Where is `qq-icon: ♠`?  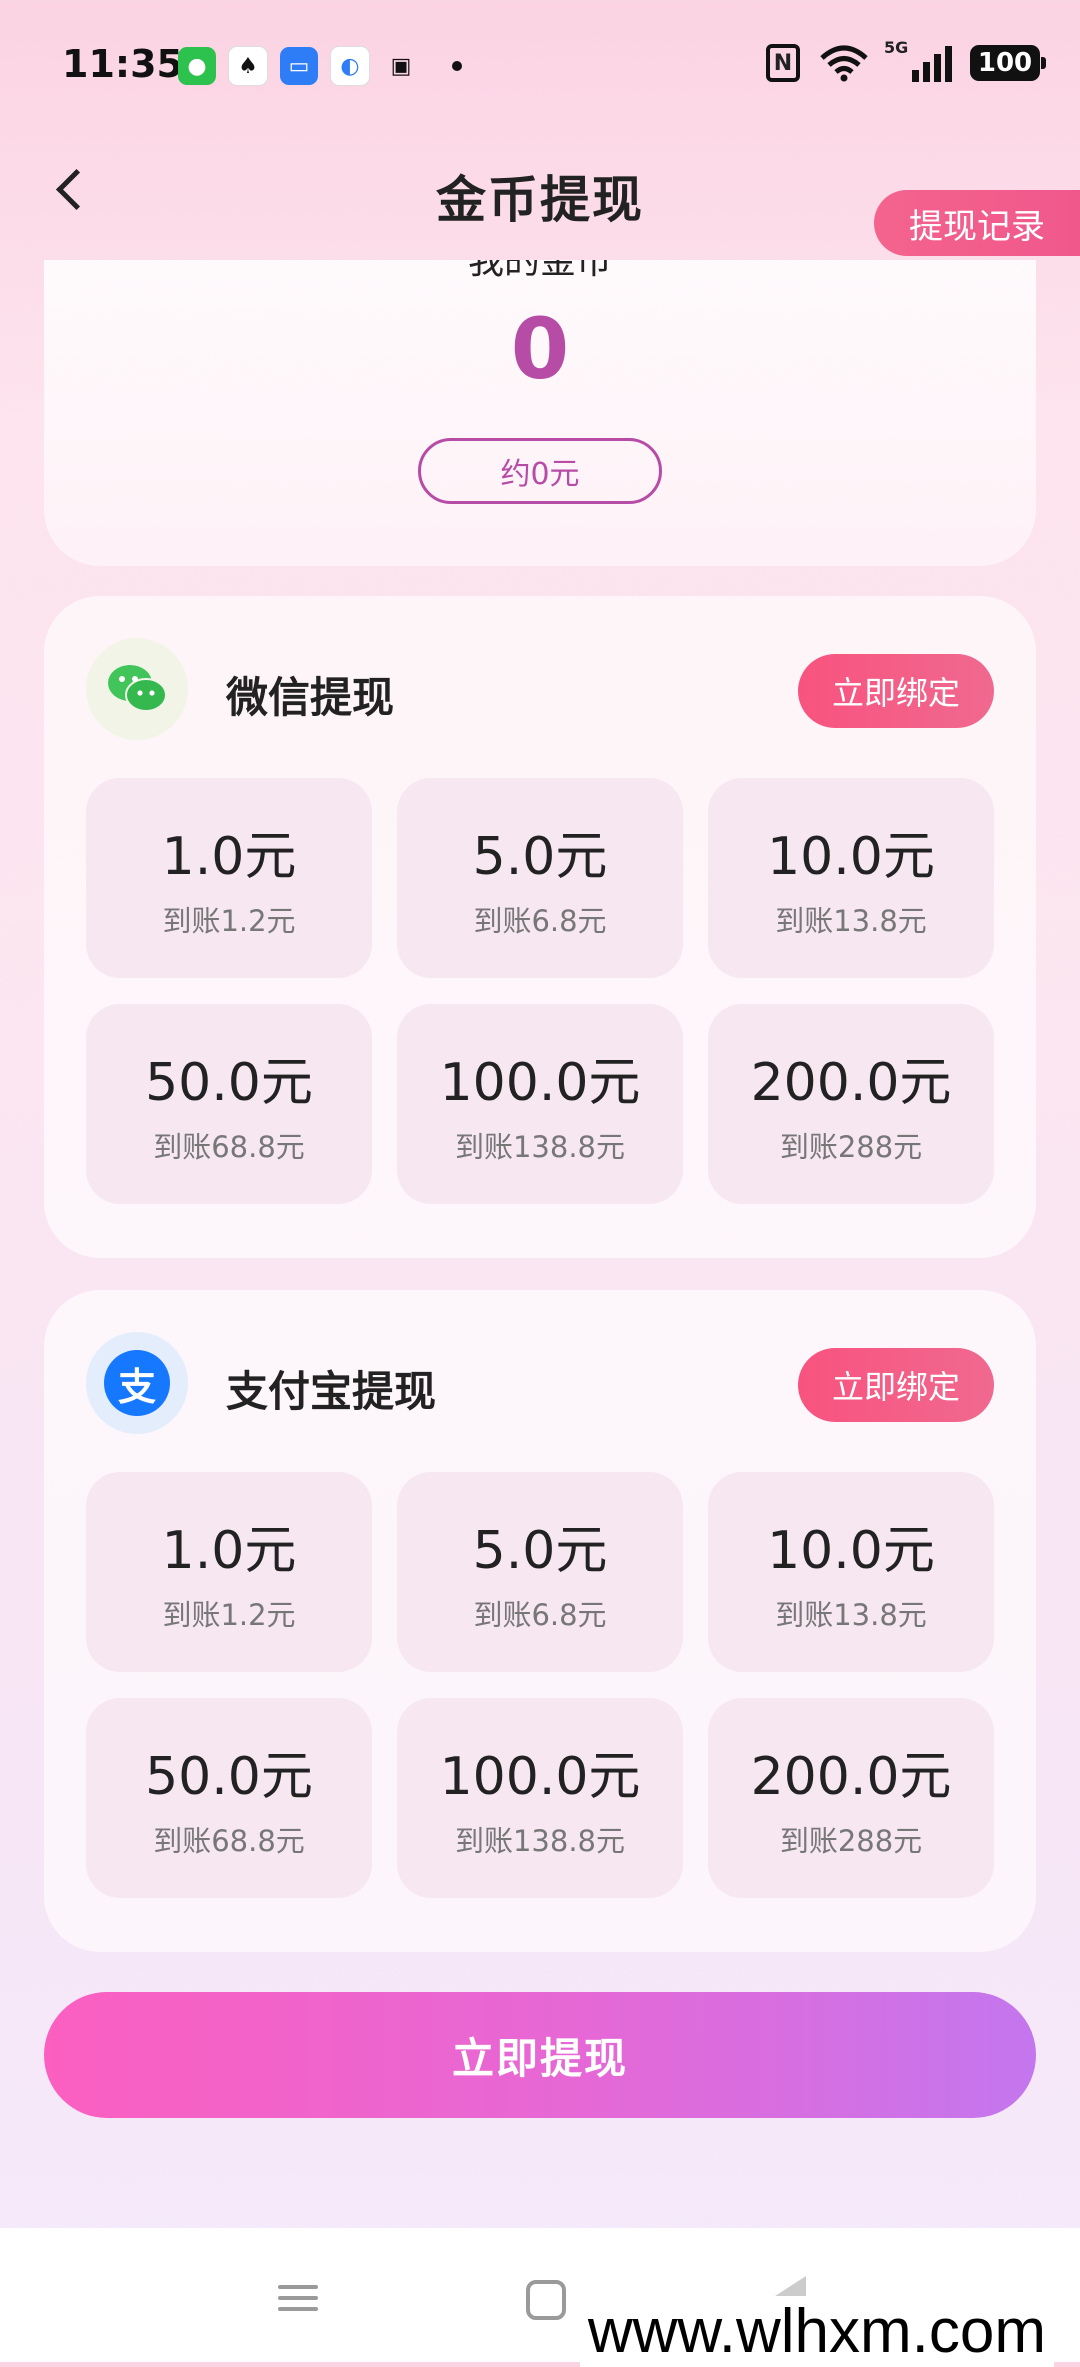 qq-icon: ♠ is located at coordinates (248, 66).